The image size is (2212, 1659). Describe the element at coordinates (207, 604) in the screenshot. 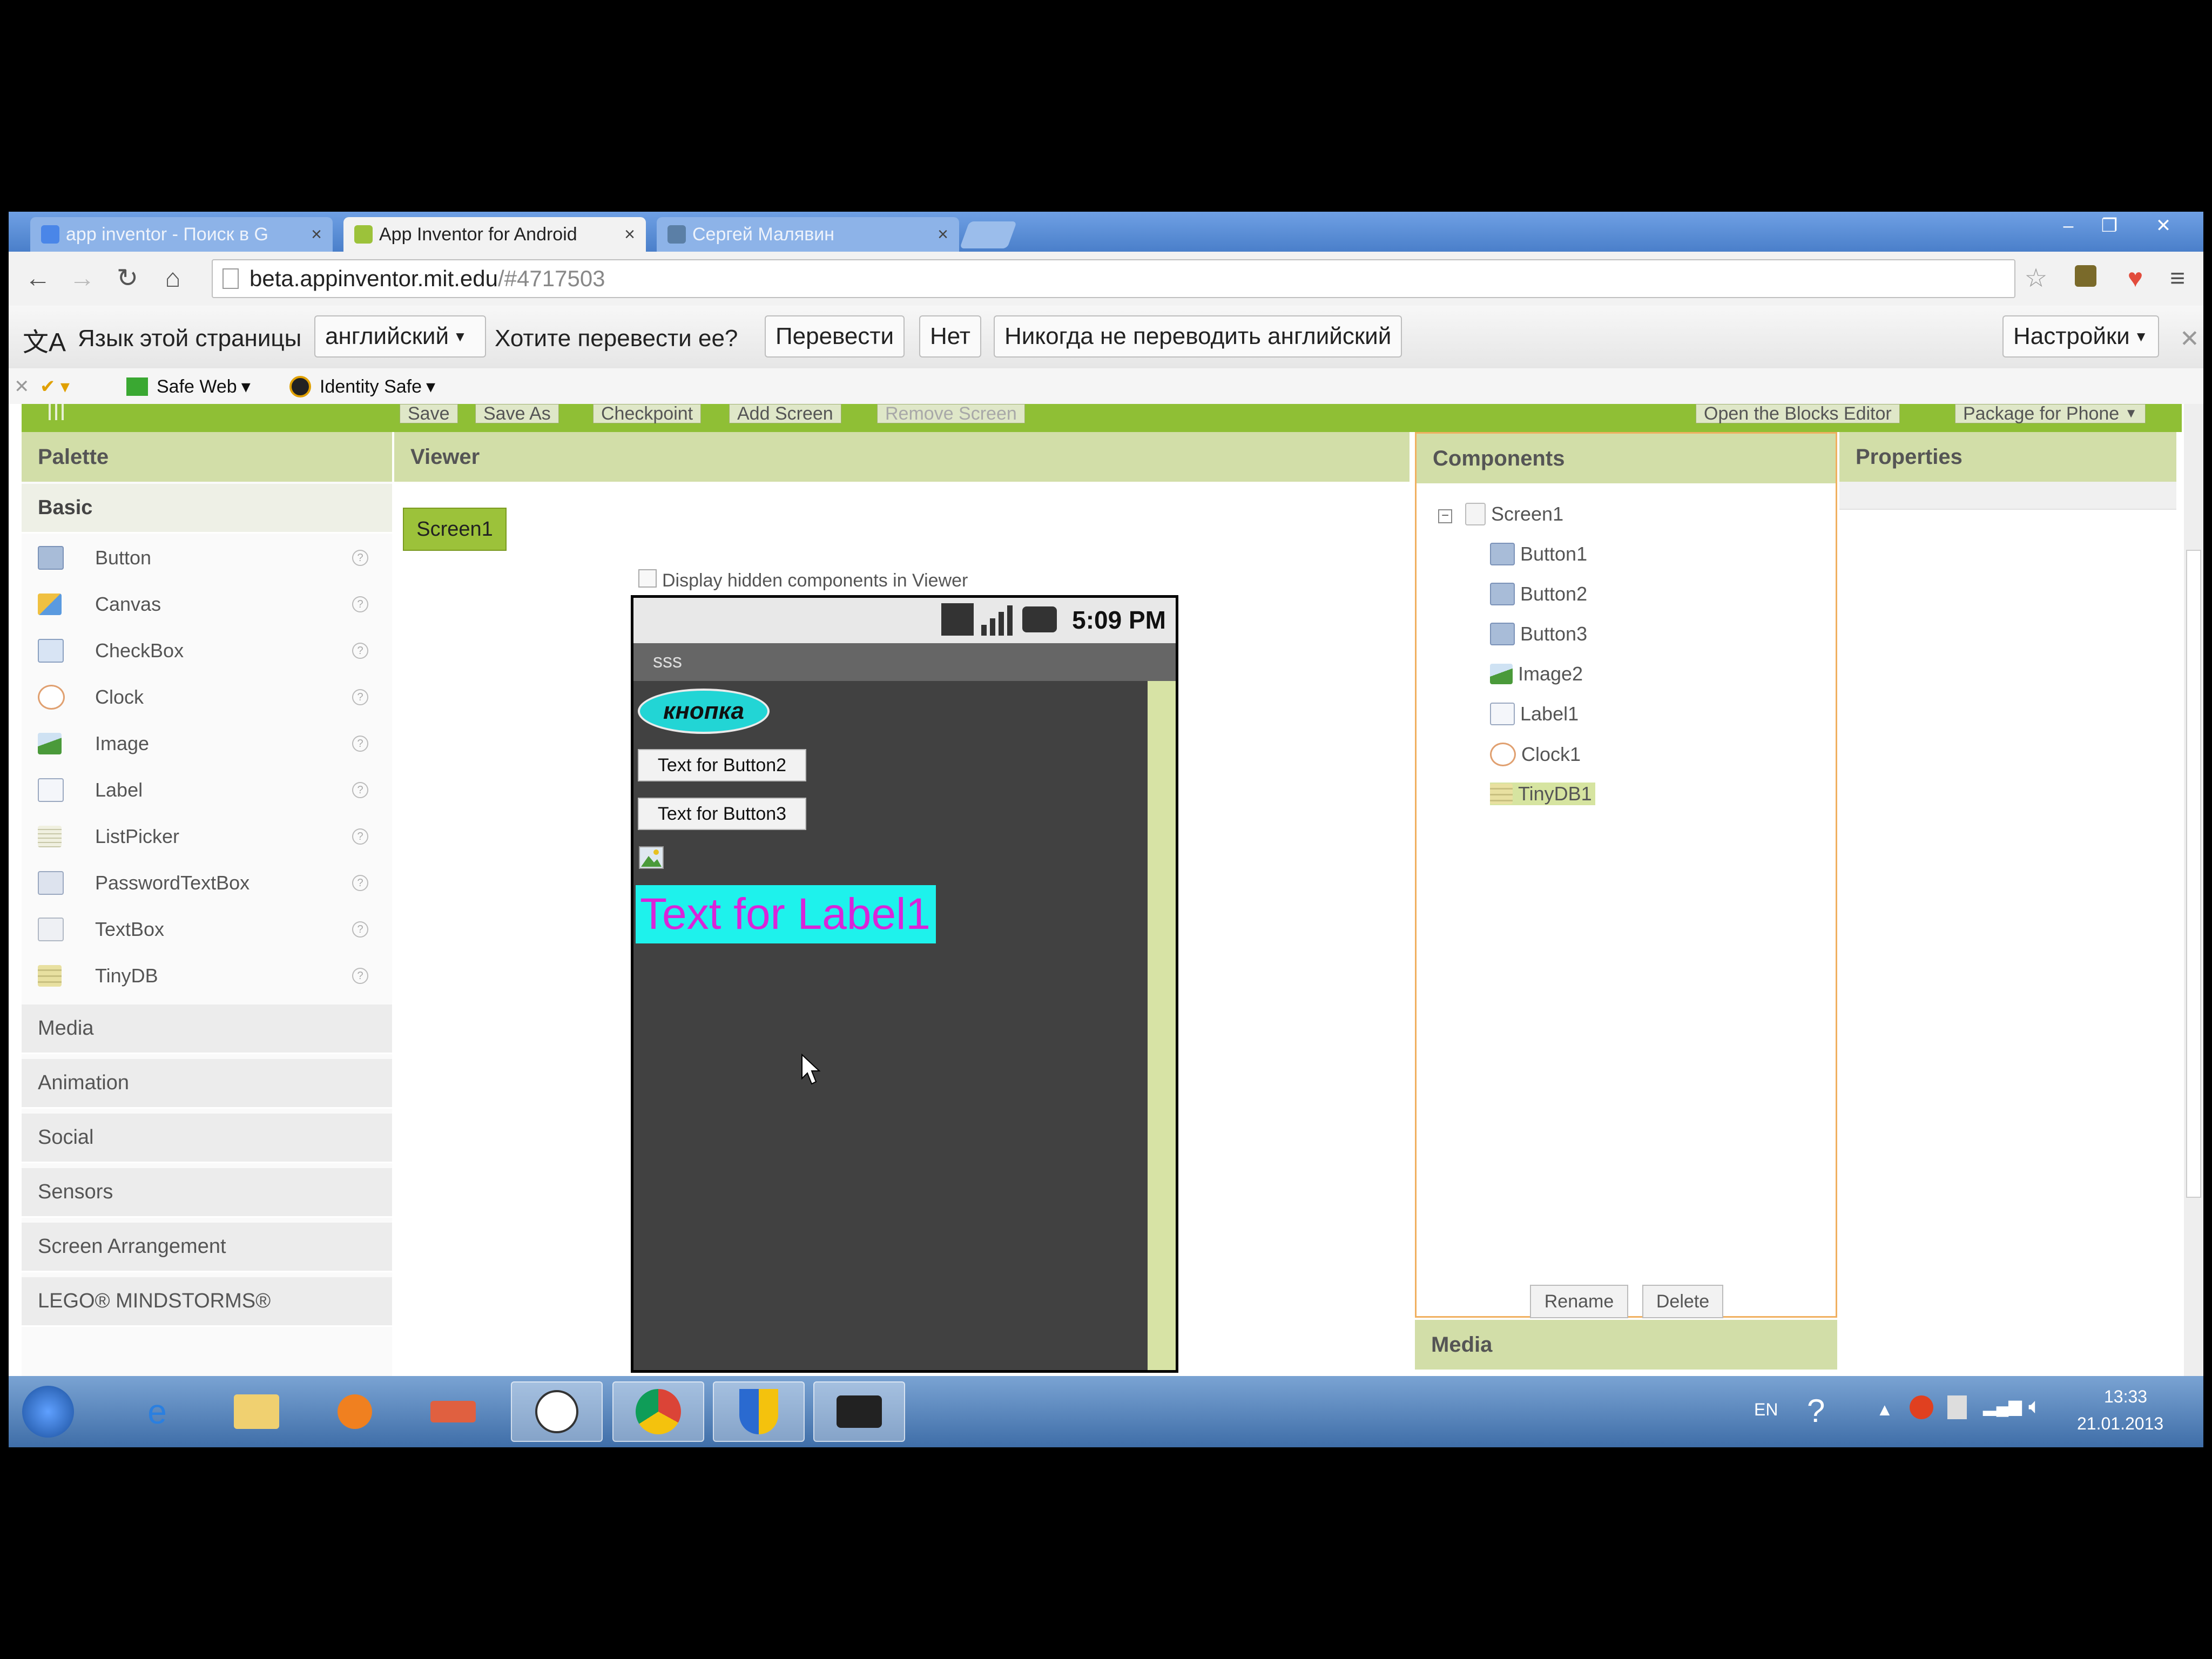

I see `palette-item-canvas: Canvas?` at that location.